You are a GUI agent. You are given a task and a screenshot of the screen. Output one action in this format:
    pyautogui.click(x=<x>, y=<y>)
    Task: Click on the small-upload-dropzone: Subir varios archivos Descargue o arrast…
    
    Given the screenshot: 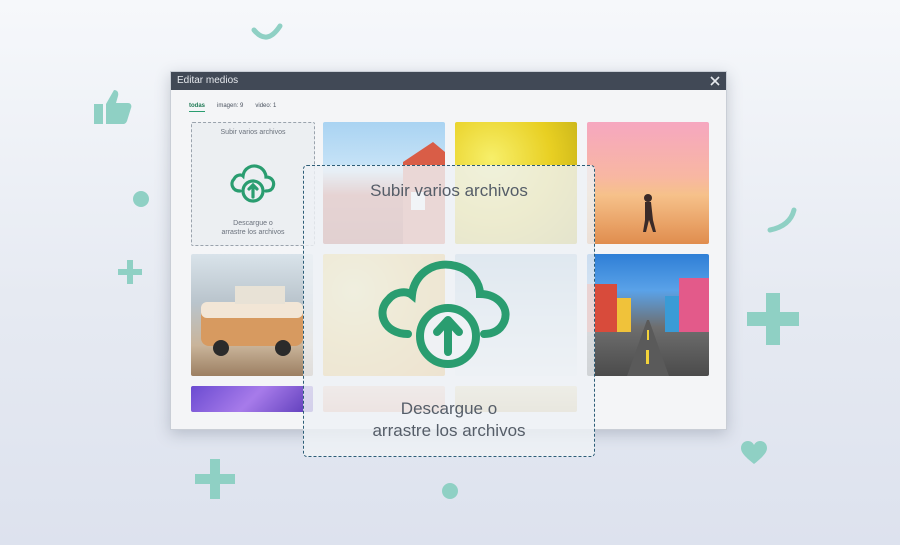 What is the action you would take?
    pyautogui.click(x=253, y=184)
    